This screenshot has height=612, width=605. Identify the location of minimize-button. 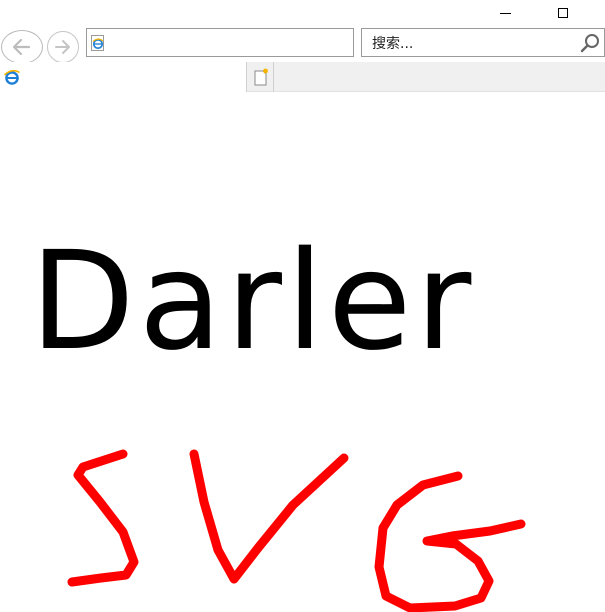
(505, 13).